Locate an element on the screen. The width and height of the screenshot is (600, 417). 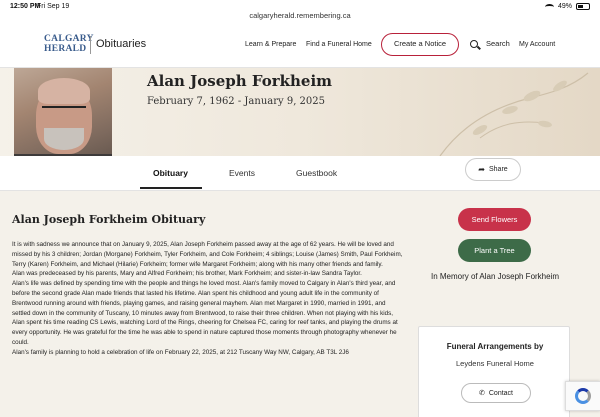
recaptcha-icon is located at coordinates (583, 396).